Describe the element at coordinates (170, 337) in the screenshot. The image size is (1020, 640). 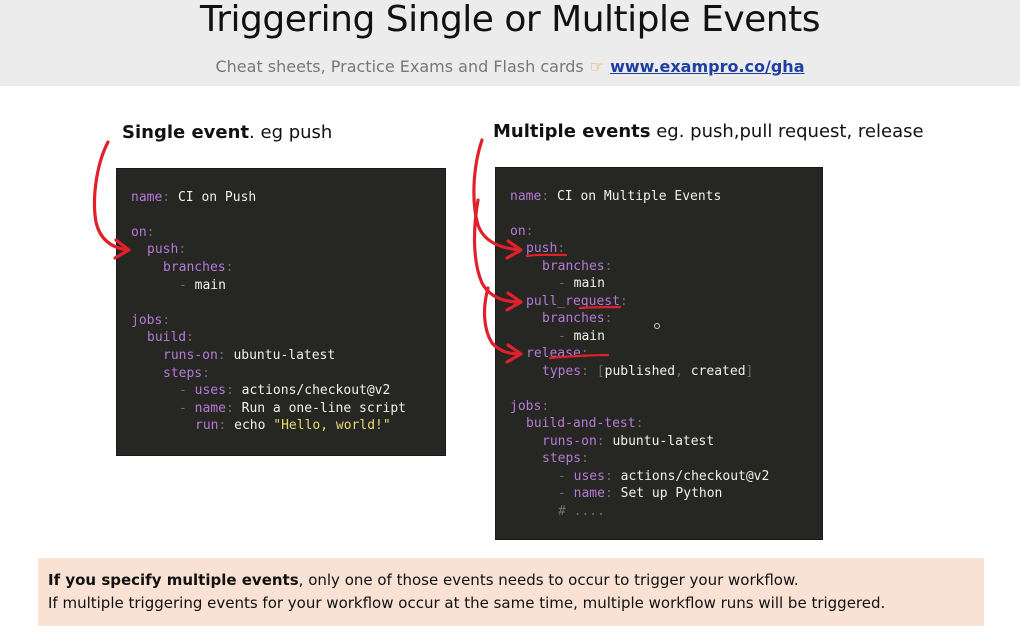
I see `code-line: build:` at that location.